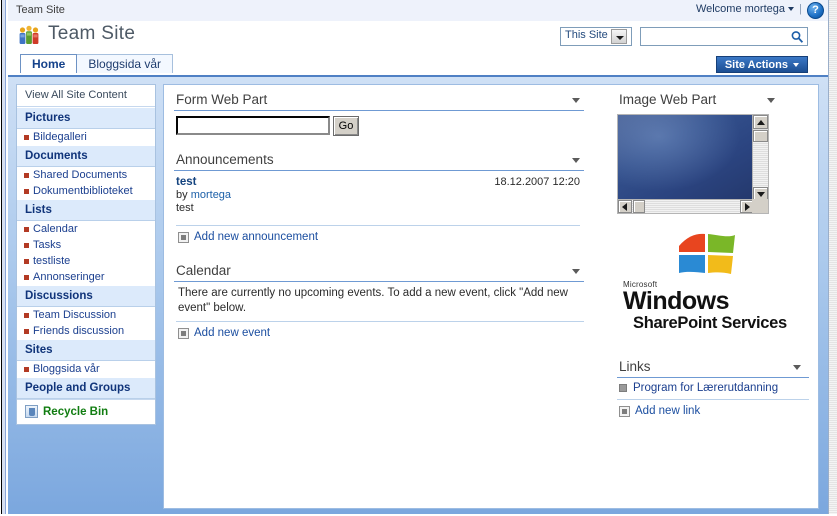 This screenshot has height=516, width=837. I want to click on window-scrollbar-right, so click(832, 258).